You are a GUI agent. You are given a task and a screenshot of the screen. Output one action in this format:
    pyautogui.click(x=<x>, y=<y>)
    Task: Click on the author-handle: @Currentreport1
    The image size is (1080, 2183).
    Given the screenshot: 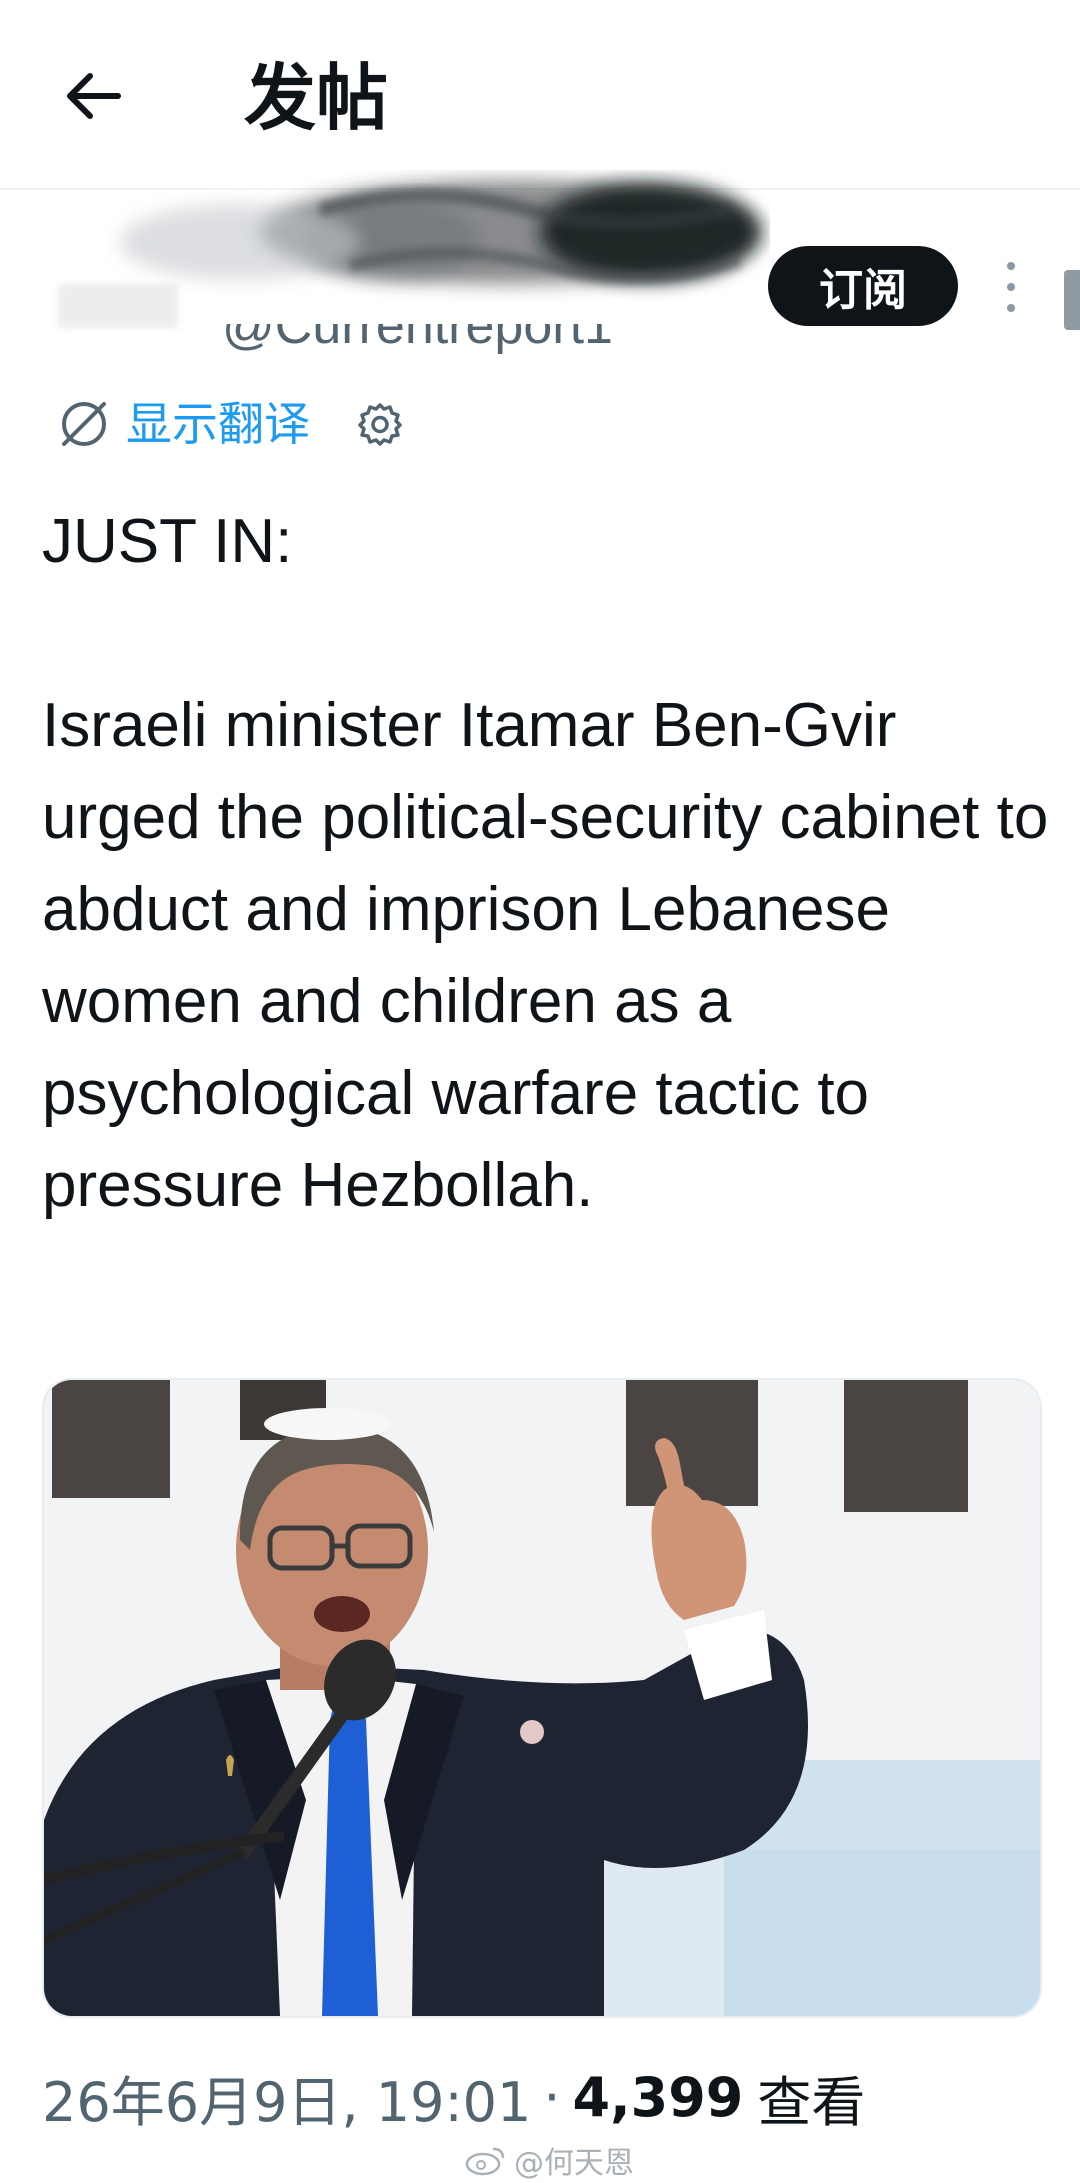 What is the action you would take?
    pyautogui.click(x=417, y=340)
    